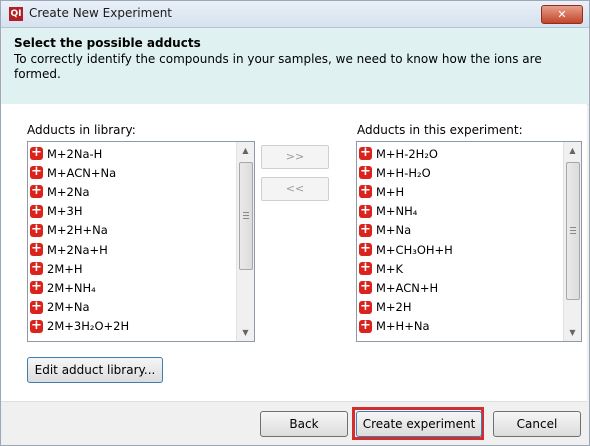 This screenshot has width=590, height=446. What do you see at coordinates (461, 230) in the screenshot?
I see `list-item: + M+Na` at bounding box center [461, 230].